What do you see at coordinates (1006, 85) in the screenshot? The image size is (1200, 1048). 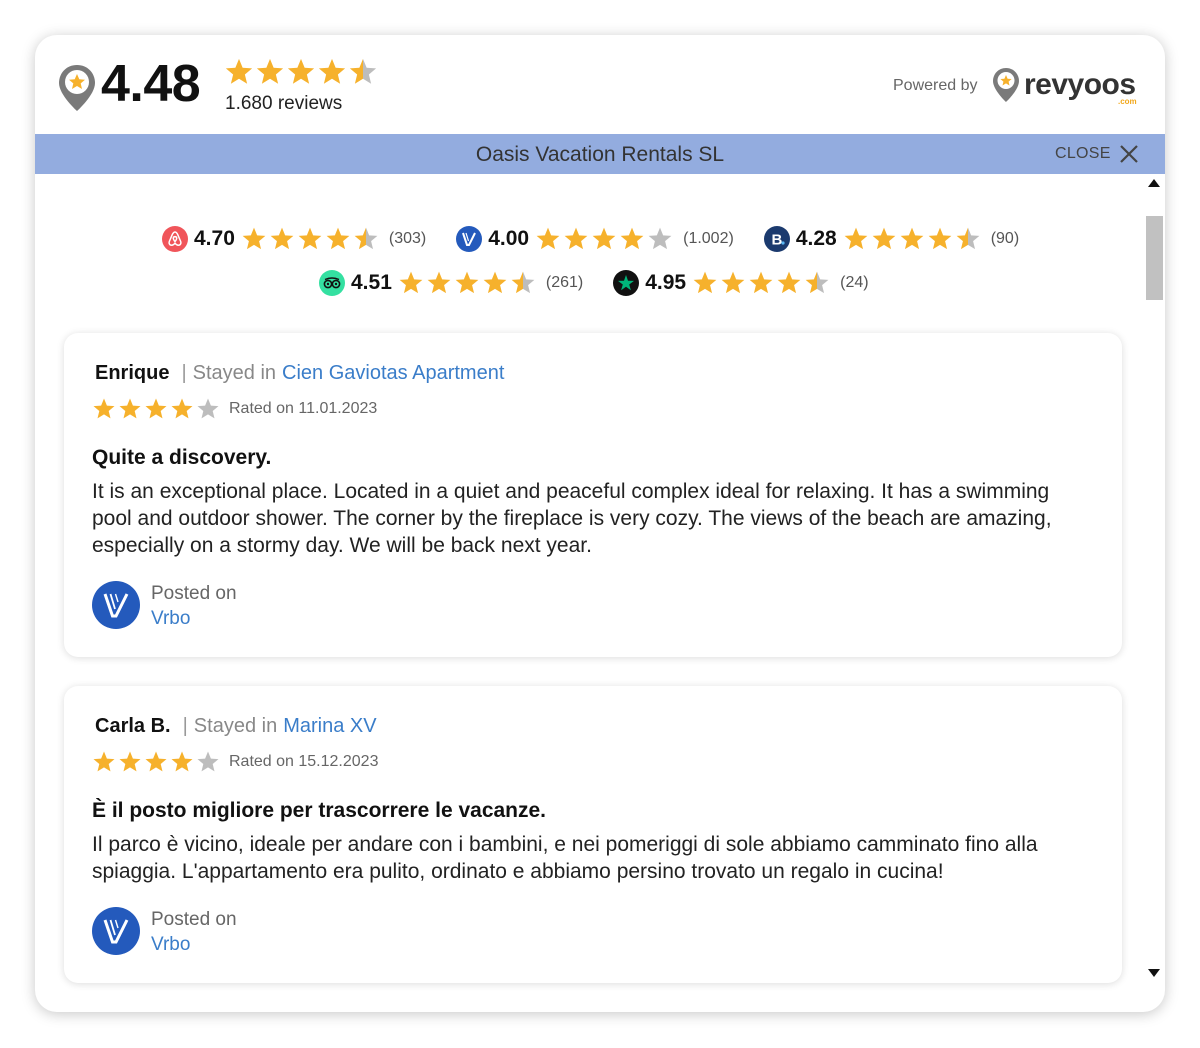 I see `revyoos-logo-icon` at bounding box center [1006, 85].